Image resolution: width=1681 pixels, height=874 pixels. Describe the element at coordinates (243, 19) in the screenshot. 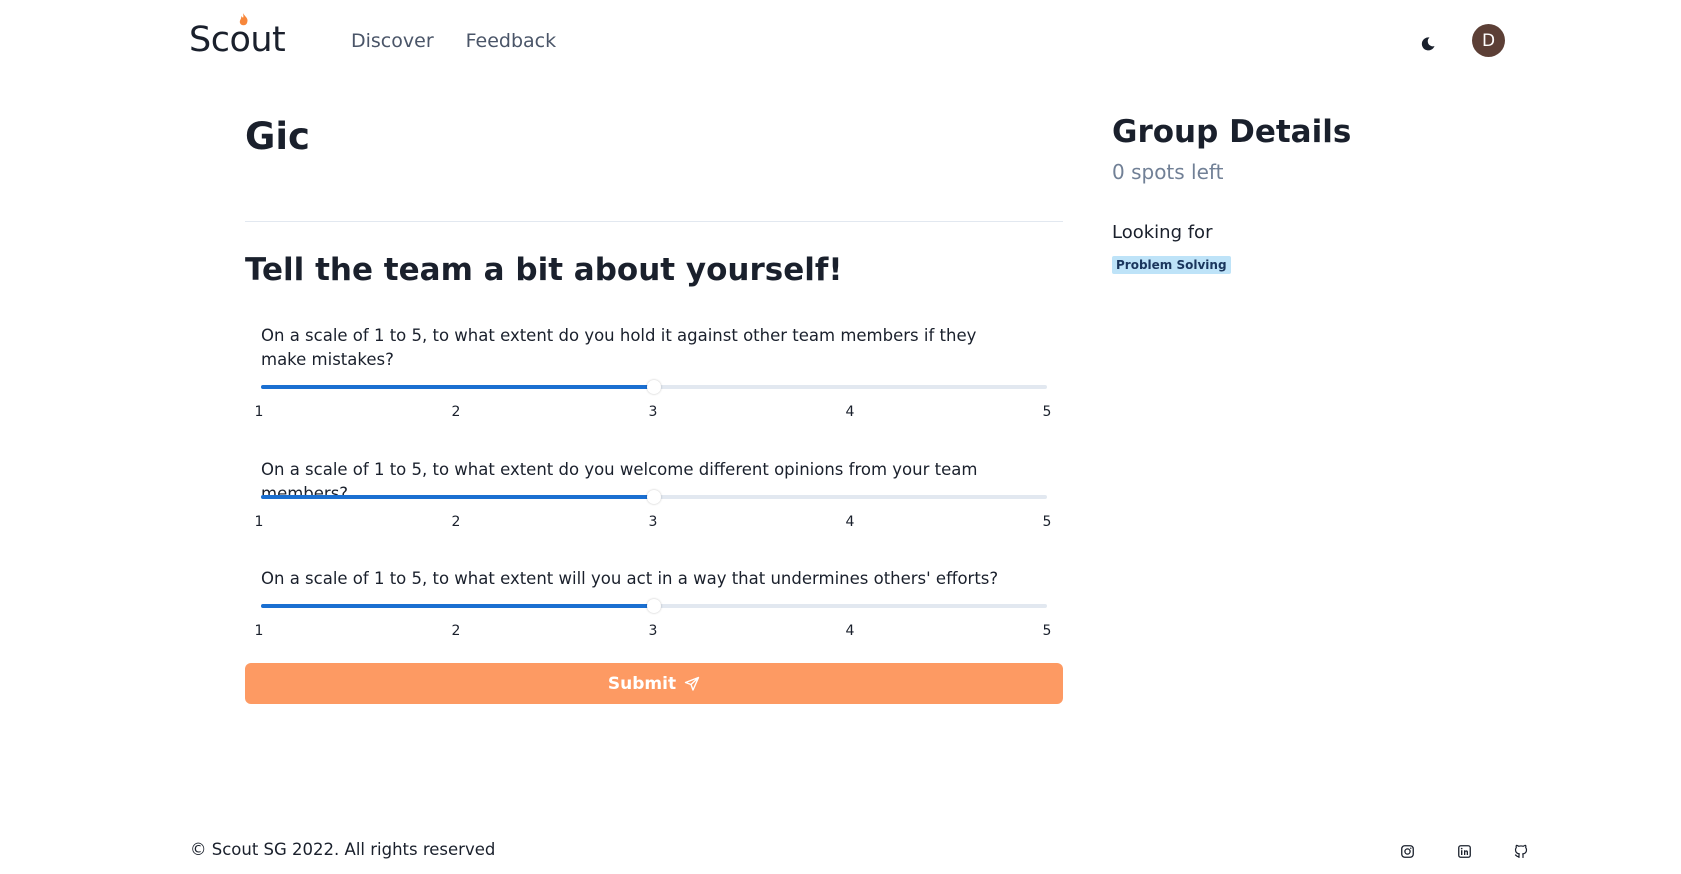

I see `flame-icon` at that location.